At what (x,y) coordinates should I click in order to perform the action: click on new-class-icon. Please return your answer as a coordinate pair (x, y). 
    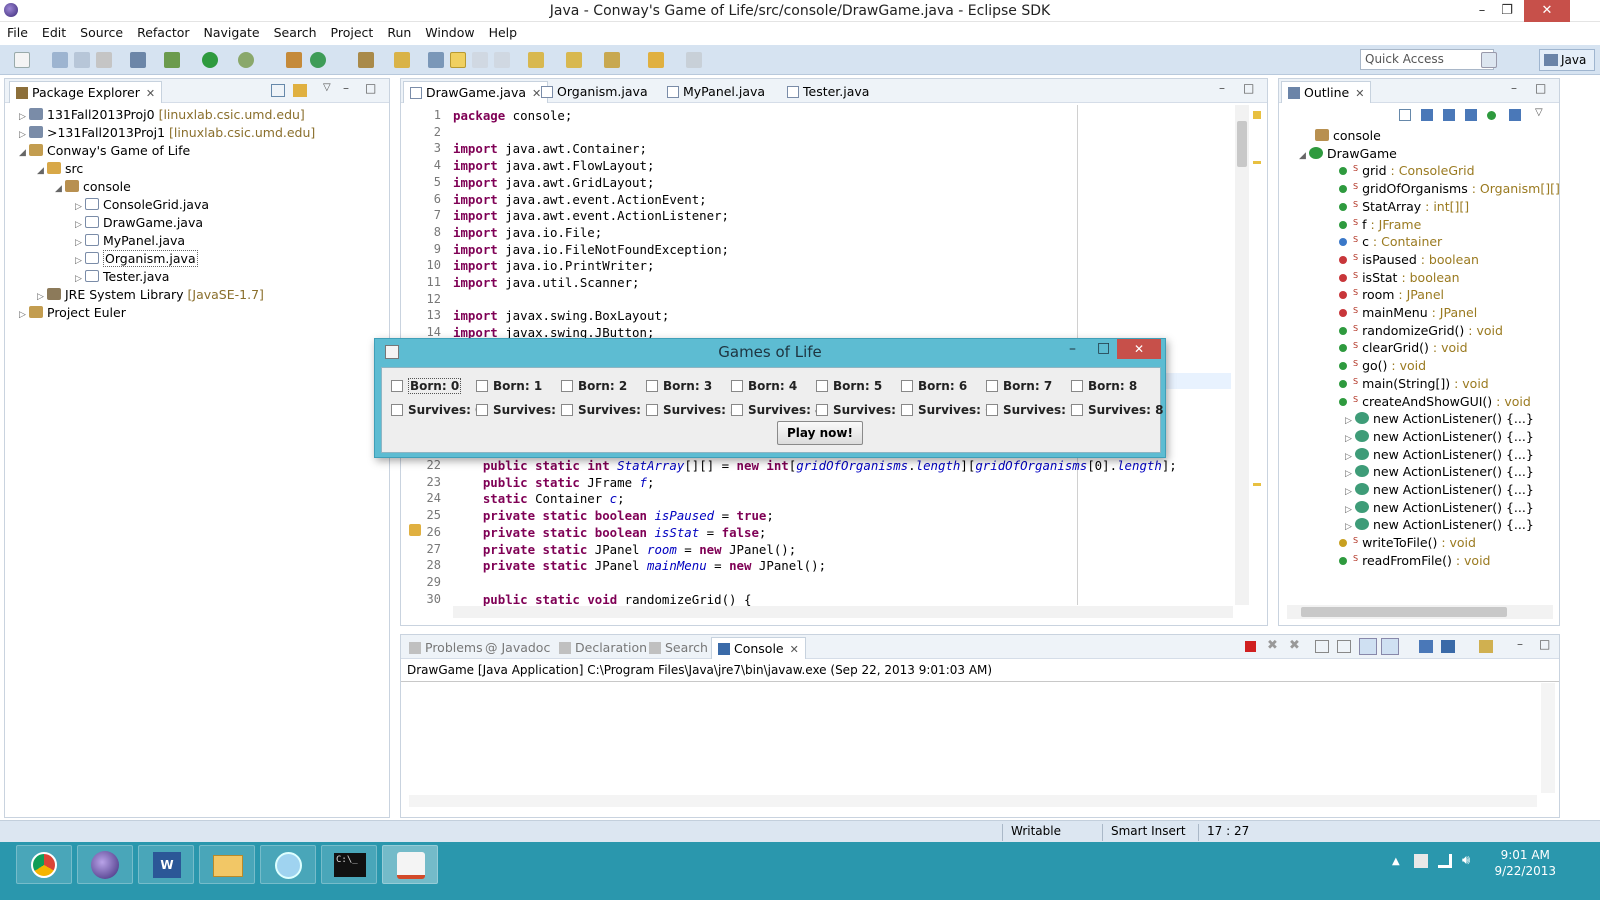
    Looking at the image, I should click on (318, 60).